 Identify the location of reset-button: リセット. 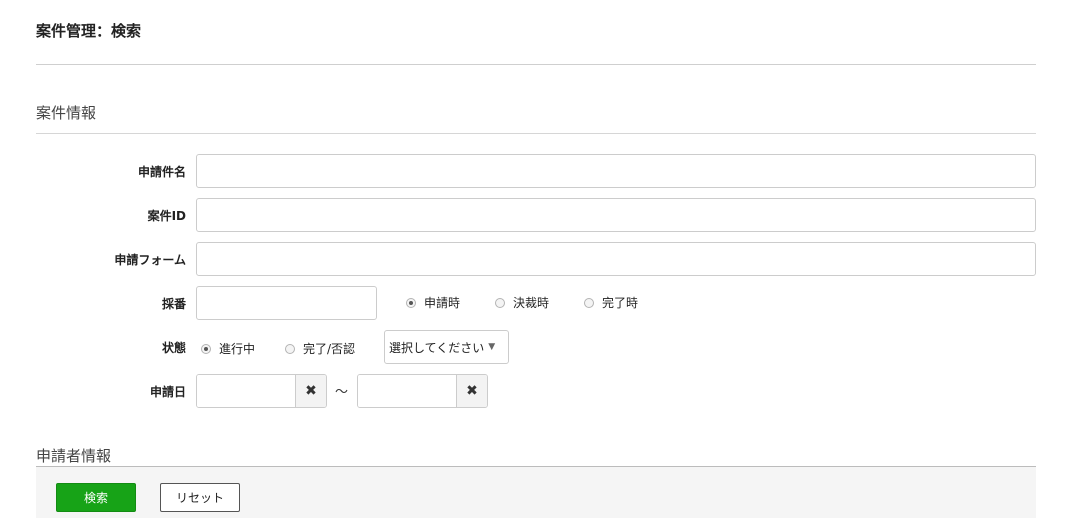
(200, 497).